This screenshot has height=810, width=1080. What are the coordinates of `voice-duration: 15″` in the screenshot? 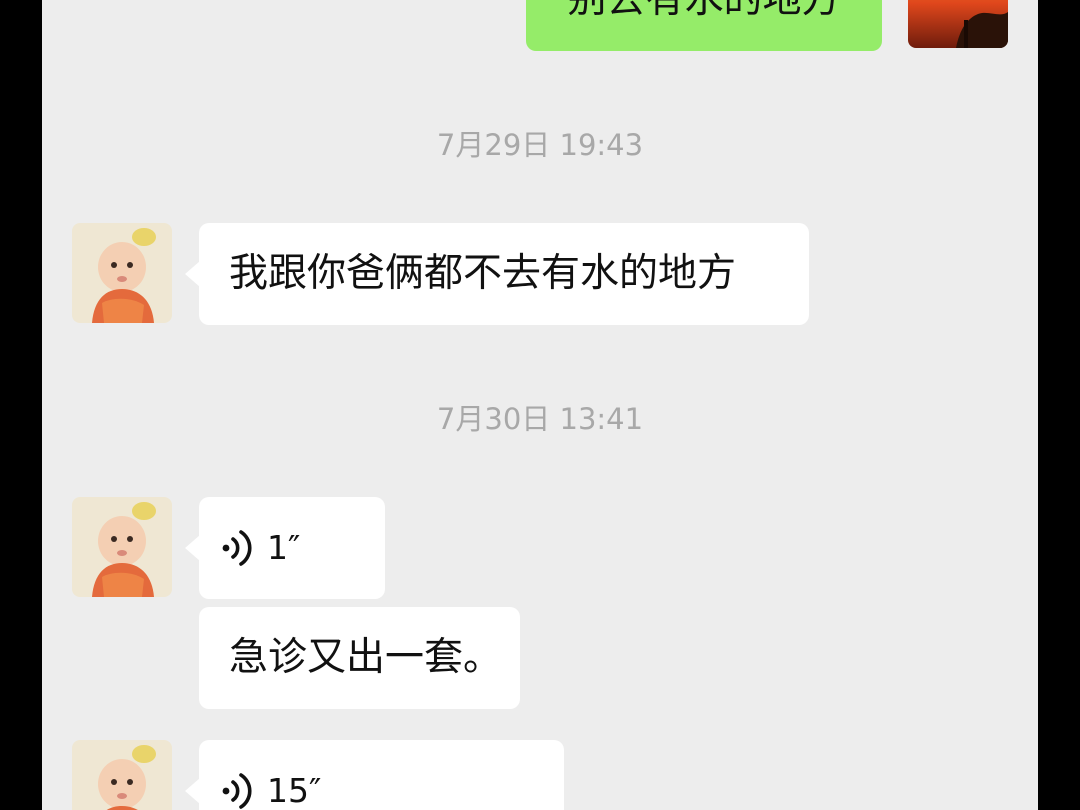 It's located at (294, 790).